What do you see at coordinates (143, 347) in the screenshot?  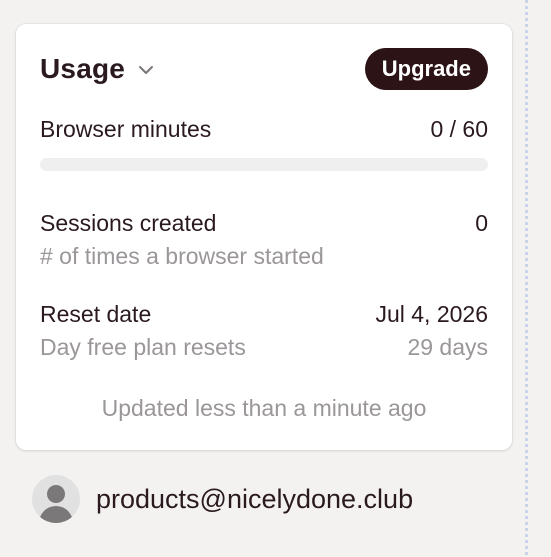 I see `reset-description: Day free plan resets` at bounding box center [143, 347].